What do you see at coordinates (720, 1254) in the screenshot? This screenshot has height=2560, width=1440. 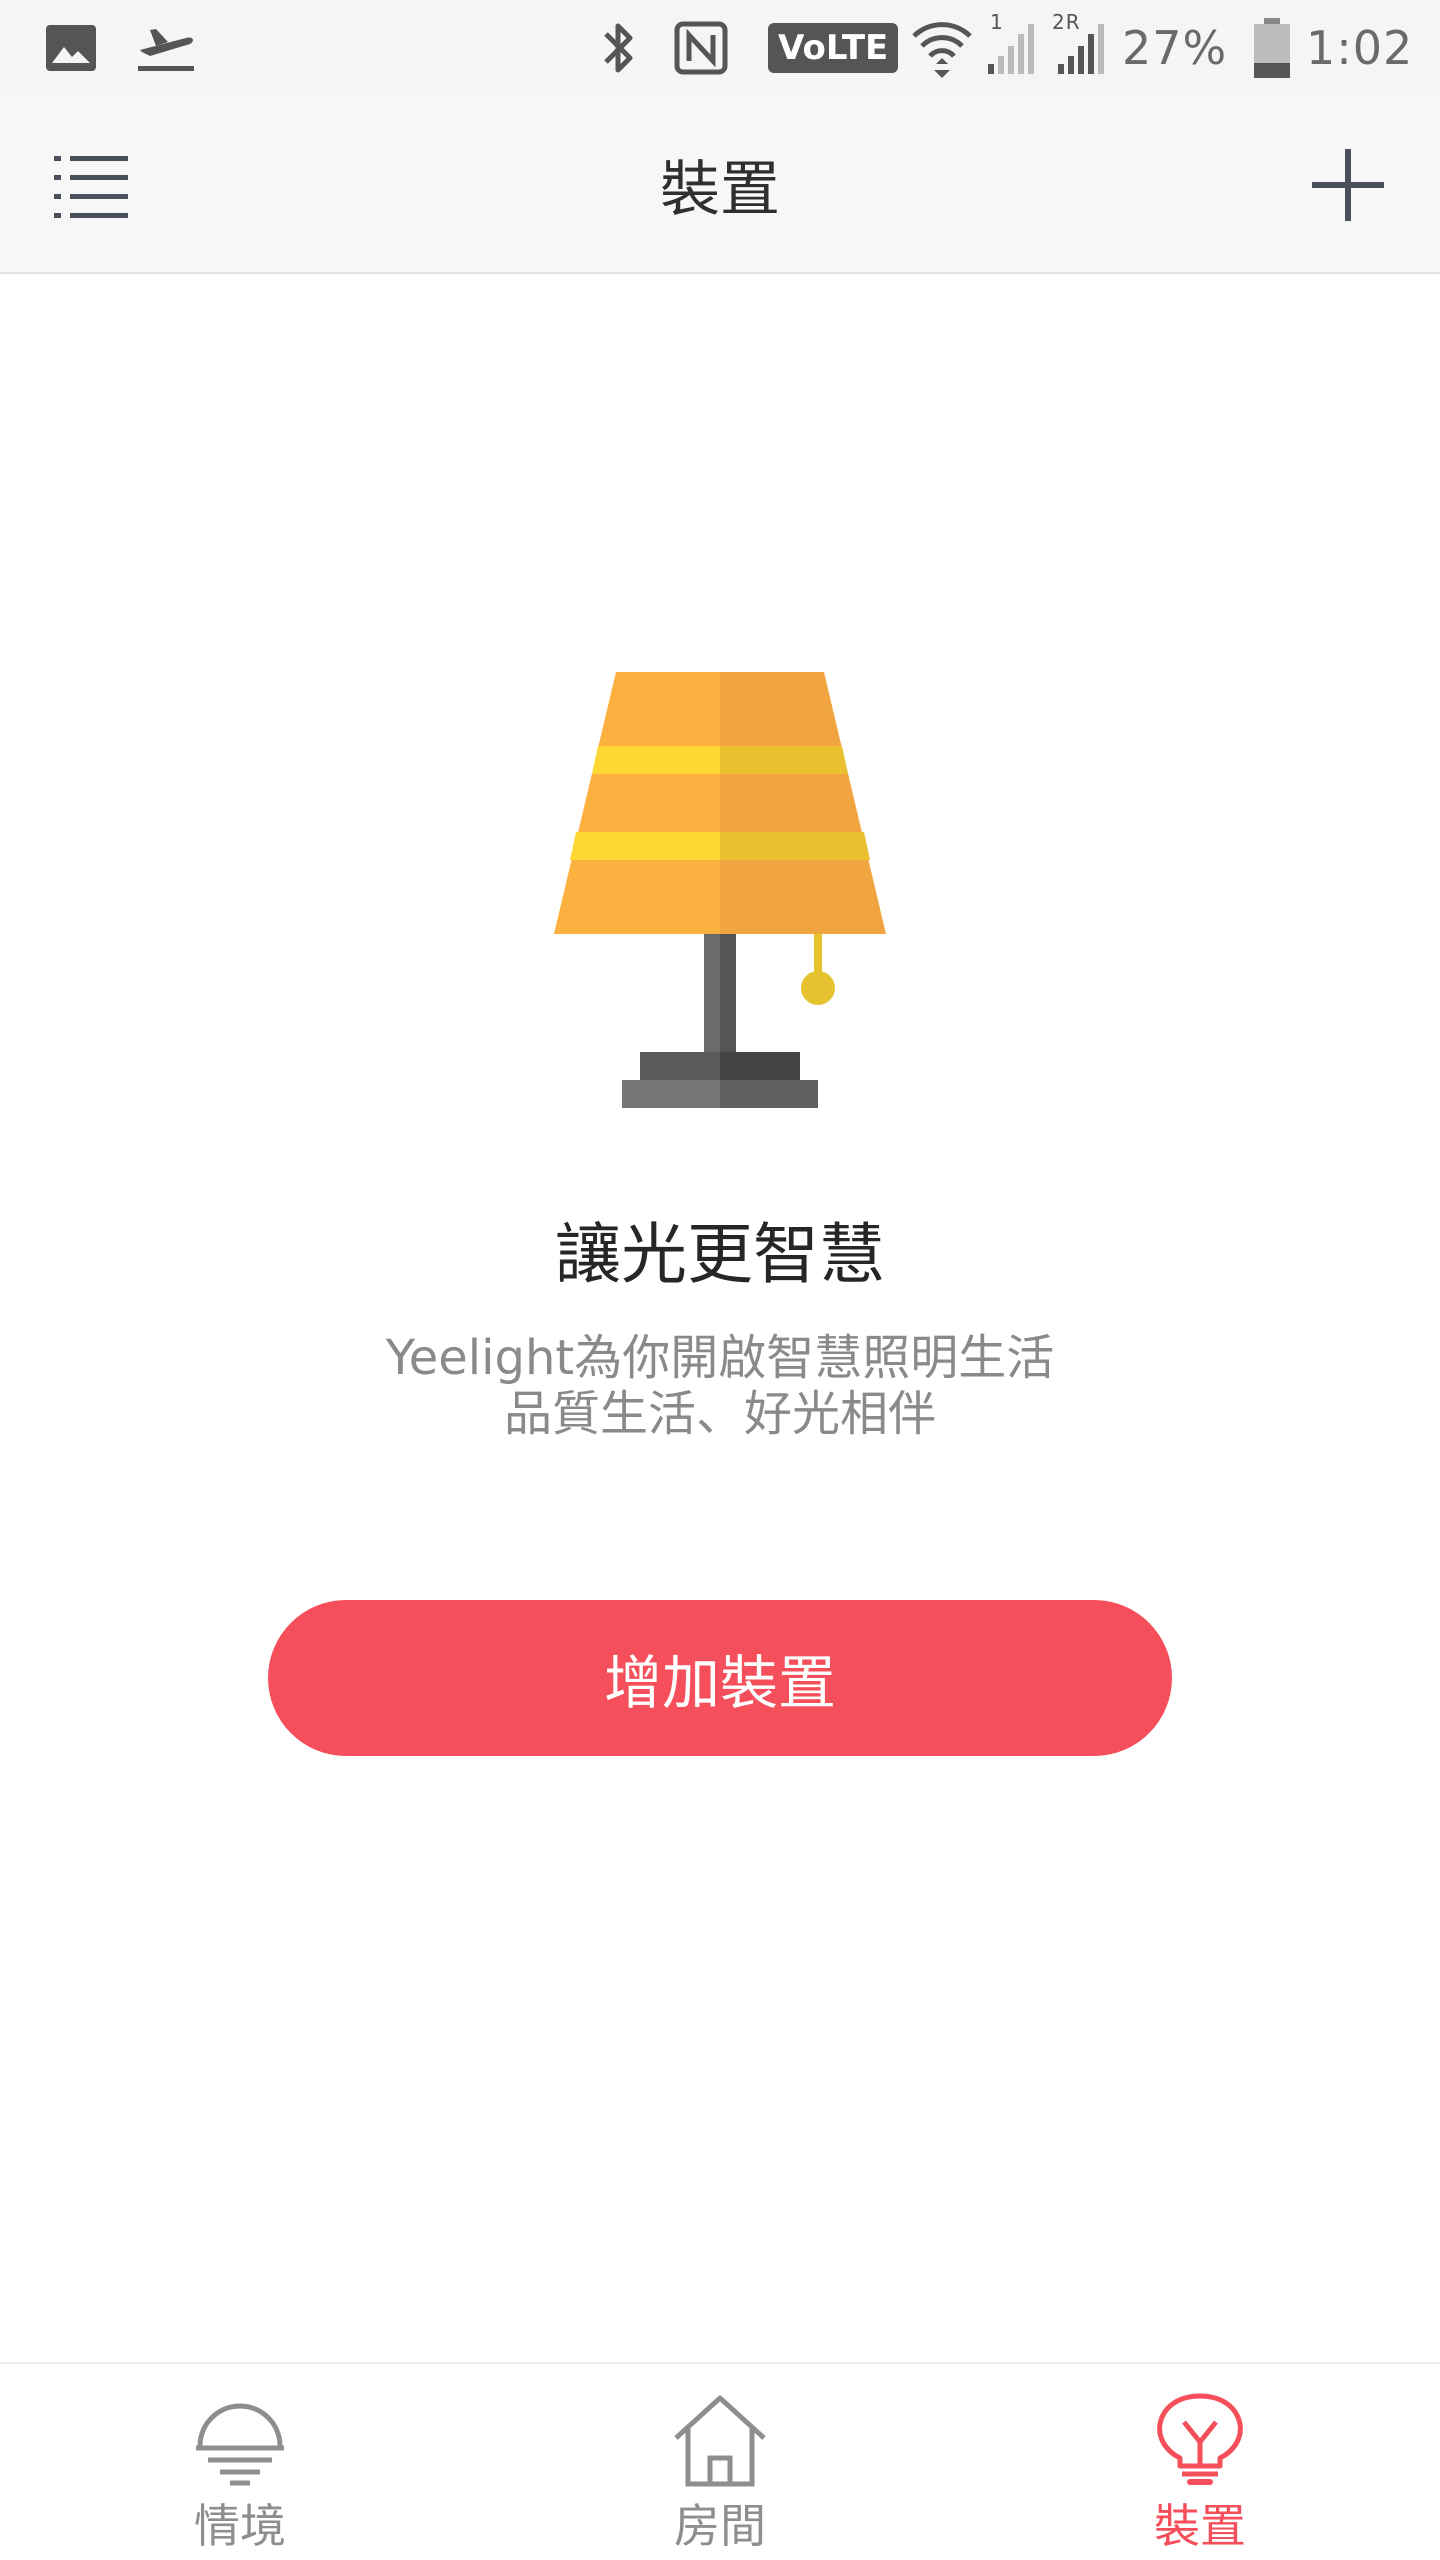 I see `empty-state-title: 讓光更智慧` at bounding box center [720, 1254].